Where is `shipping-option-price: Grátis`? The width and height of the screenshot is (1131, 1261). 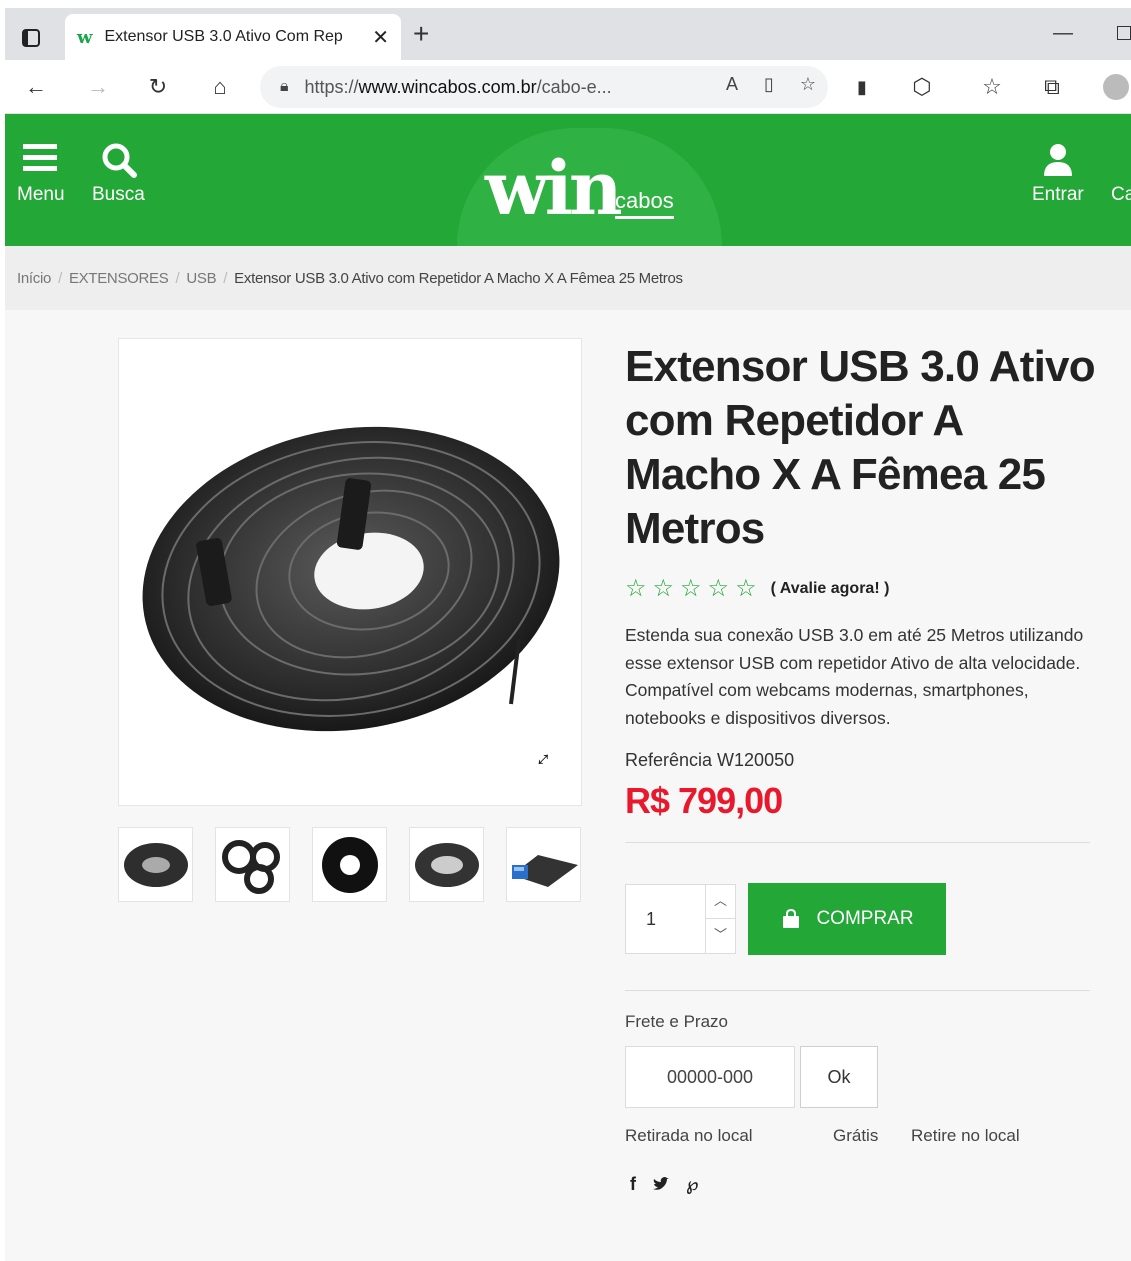
shipping-option-price: Grátis is located at coordinates (856, 1135).